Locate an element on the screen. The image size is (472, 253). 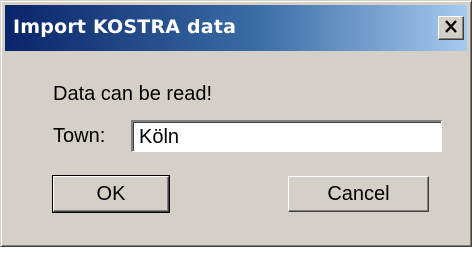
ok-button-label: OK is located at coordinates (111, 193).